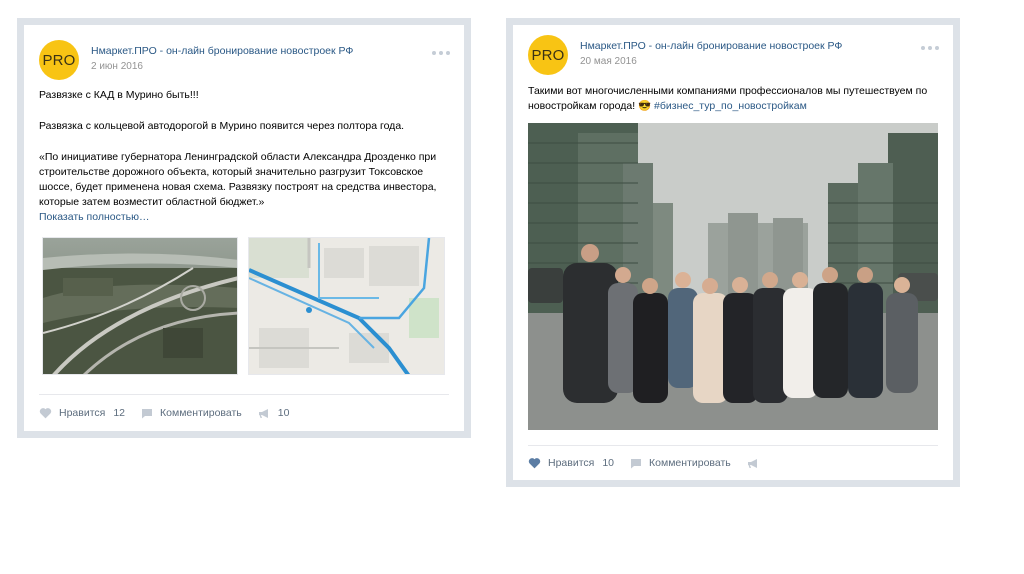  I want to click on post-actions: Нравится 10 Комментировать, so click(655, 463).